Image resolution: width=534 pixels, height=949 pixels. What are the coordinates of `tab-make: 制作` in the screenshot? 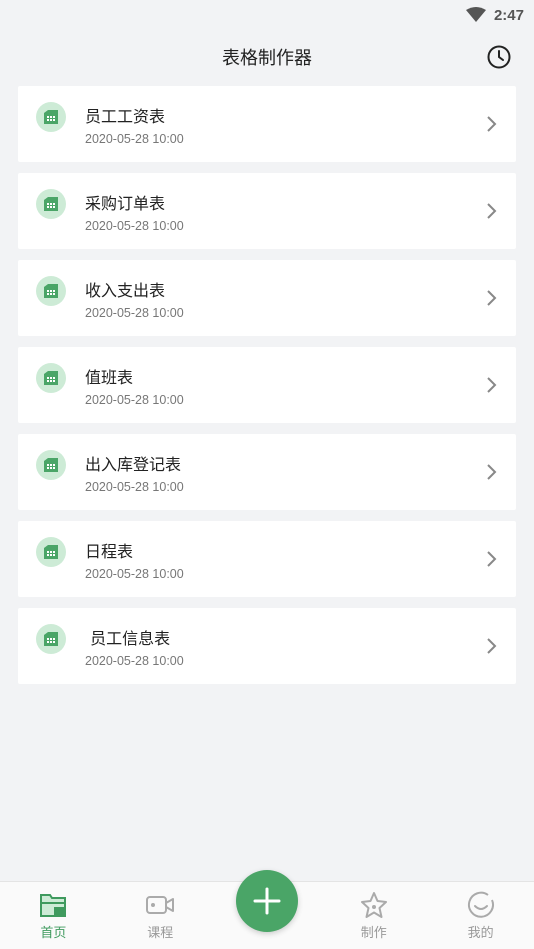 It's located at (373, 915).